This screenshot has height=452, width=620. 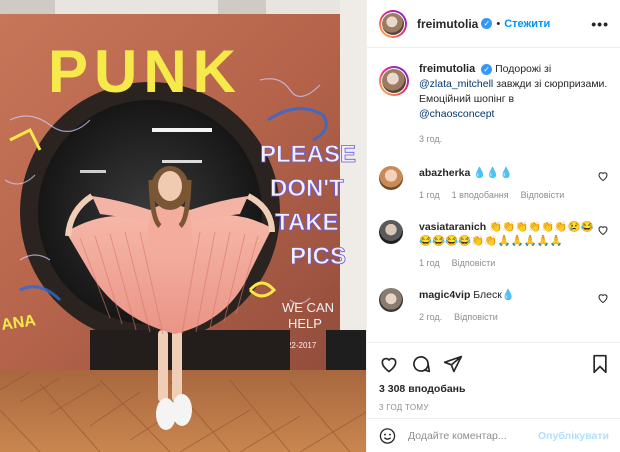 I want to click on comment-text: 💧💧💧, so click(x=493, y=173).